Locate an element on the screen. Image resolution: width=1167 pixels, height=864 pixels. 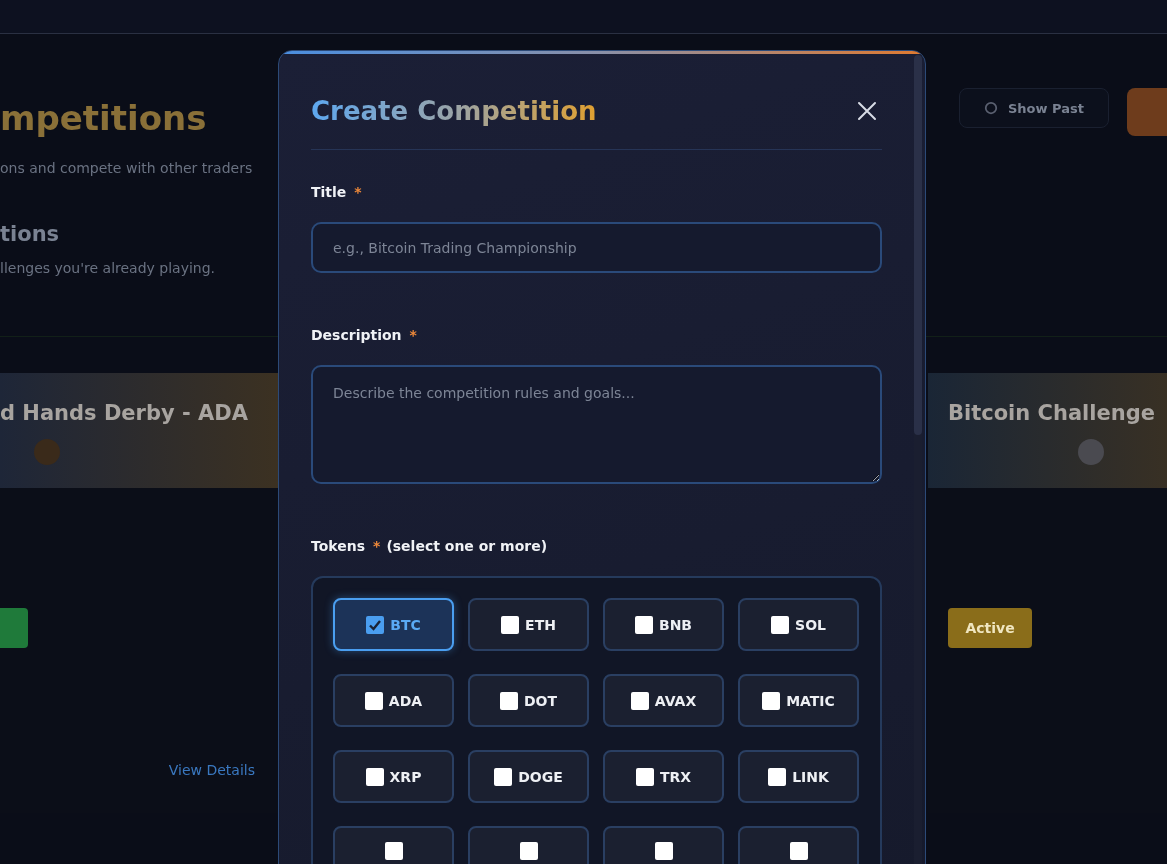
token-option: ADA is located at coordinates (393, 700).